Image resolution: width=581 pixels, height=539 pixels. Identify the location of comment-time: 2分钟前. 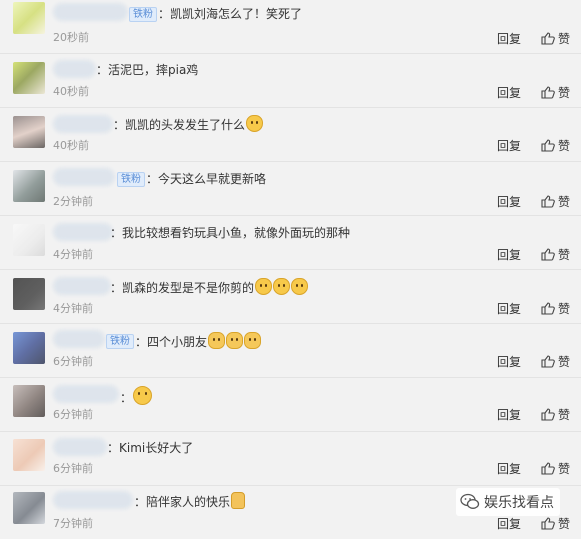
(73, 201).